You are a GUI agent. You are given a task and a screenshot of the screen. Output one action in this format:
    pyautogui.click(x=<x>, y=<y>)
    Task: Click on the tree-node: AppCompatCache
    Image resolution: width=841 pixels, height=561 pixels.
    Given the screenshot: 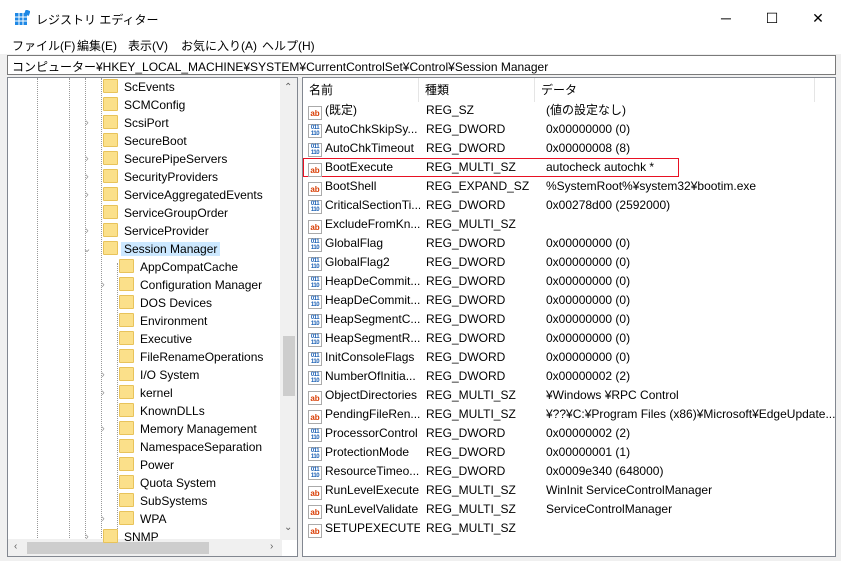 What is the action you would take?
    pyautogui.click(x=177, y=267)
    